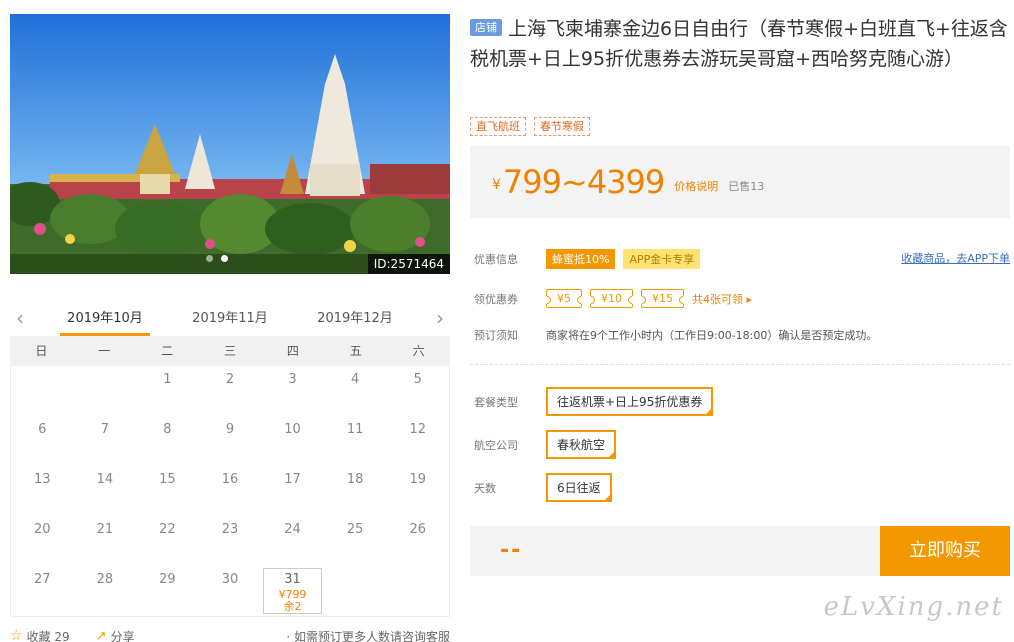  What do you see at coordinates (292, 591) in the screenshot?
I see `calendar-day-selected: 31 ¥799 余2` at bounding box center [292, 591].